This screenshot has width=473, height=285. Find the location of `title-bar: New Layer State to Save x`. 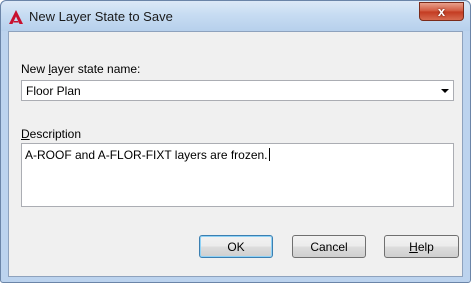

title-bar: New Layer State to Save x is located at coordinates (235, 16).